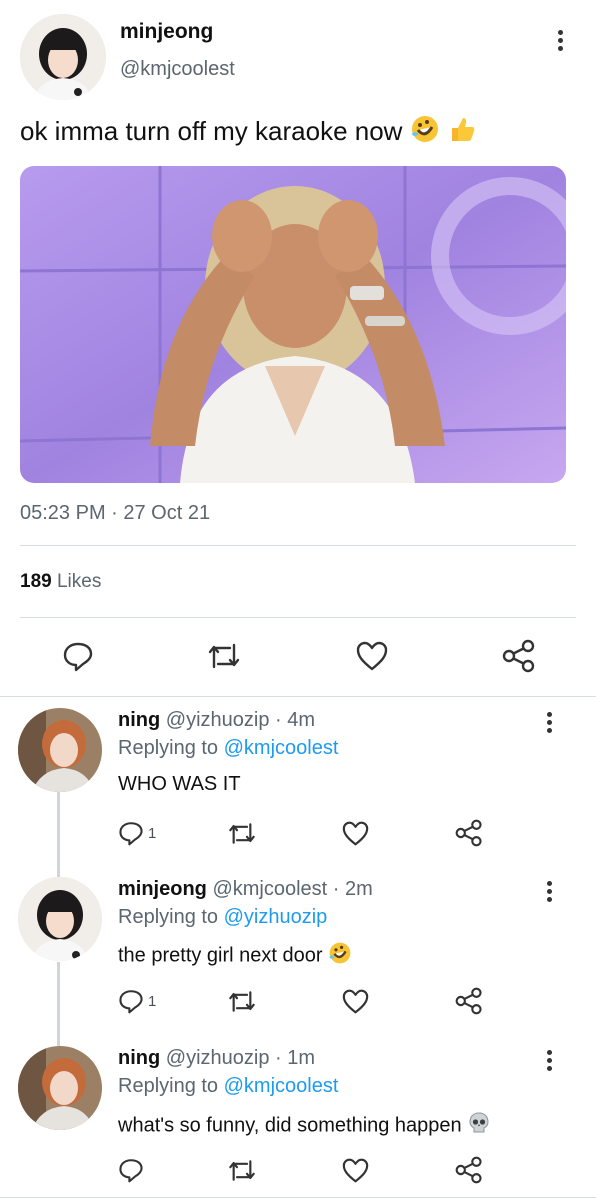  Describe the element at coordinates (115, 513) in the screenshot. I see `tweet-timestamp: 05:23 PM · 27 Oct 21` at that location.